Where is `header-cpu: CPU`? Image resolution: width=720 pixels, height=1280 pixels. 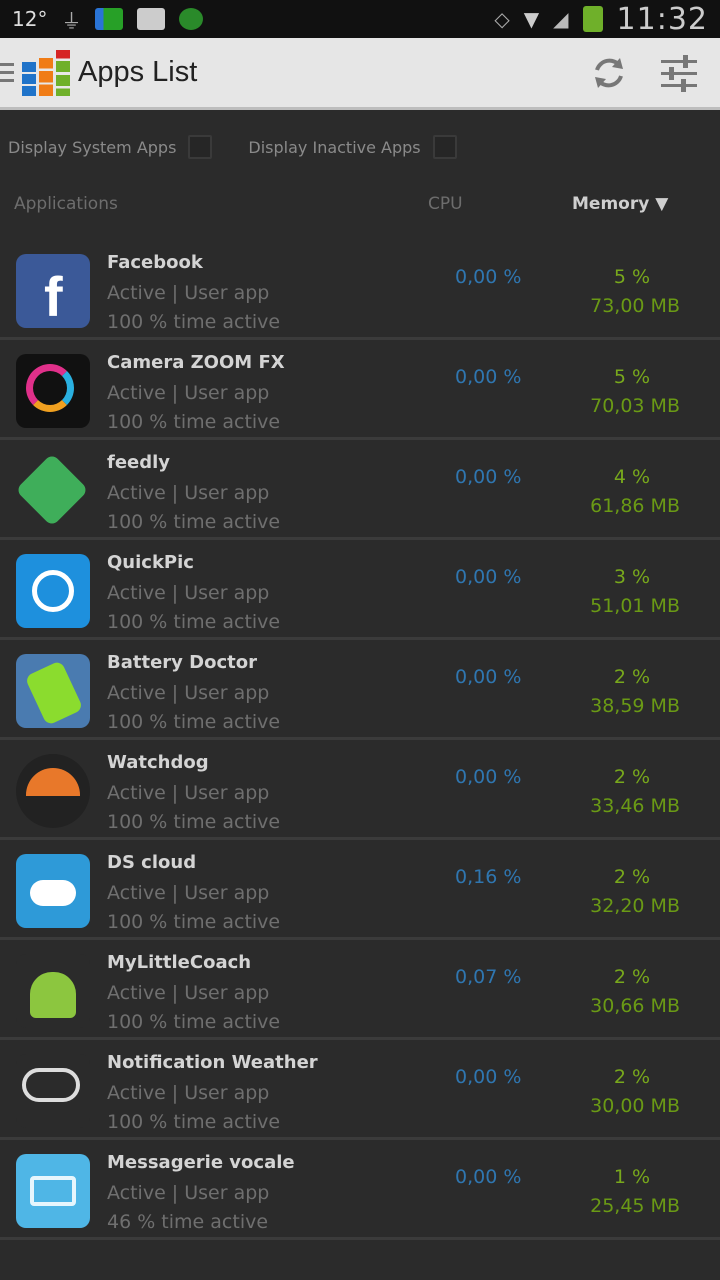 header-cpu: CPU is located at coordinates (445, 204).